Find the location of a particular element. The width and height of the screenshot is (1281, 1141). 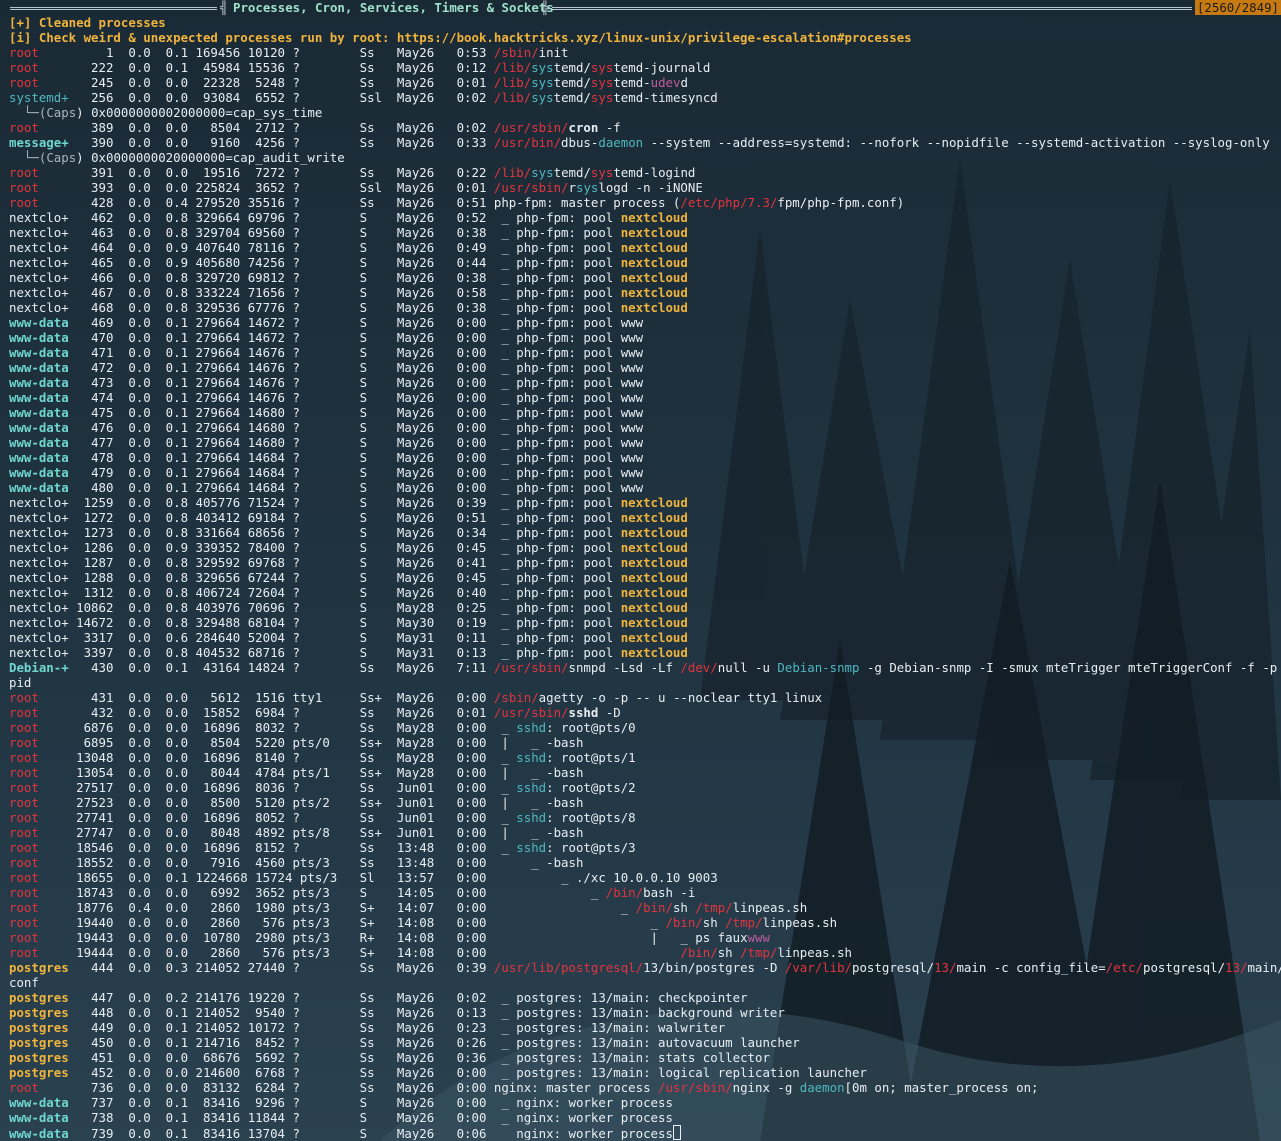

terminal-text: d is located at coordinates (684, 82).